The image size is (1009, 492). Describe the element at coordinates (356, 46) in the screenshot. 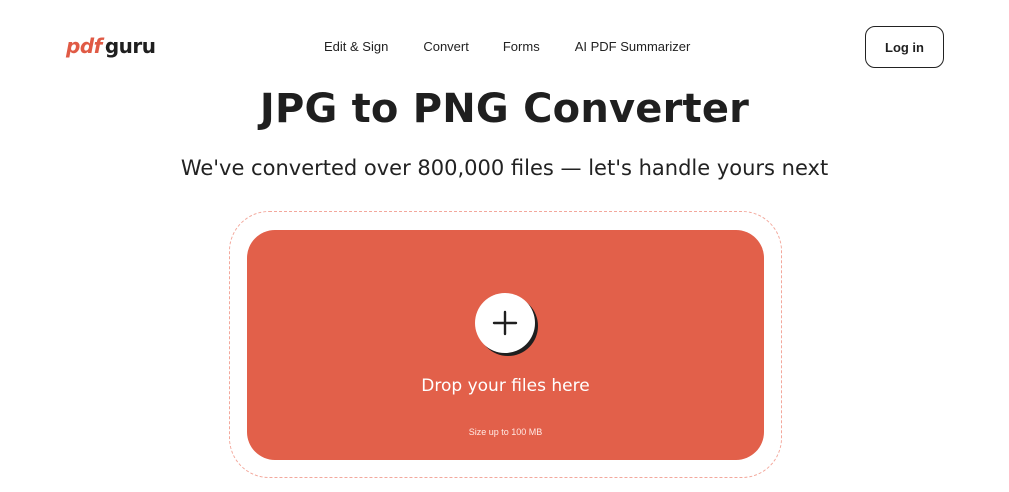

I see `nav-edit-sign: Edit & Sign` at that location.